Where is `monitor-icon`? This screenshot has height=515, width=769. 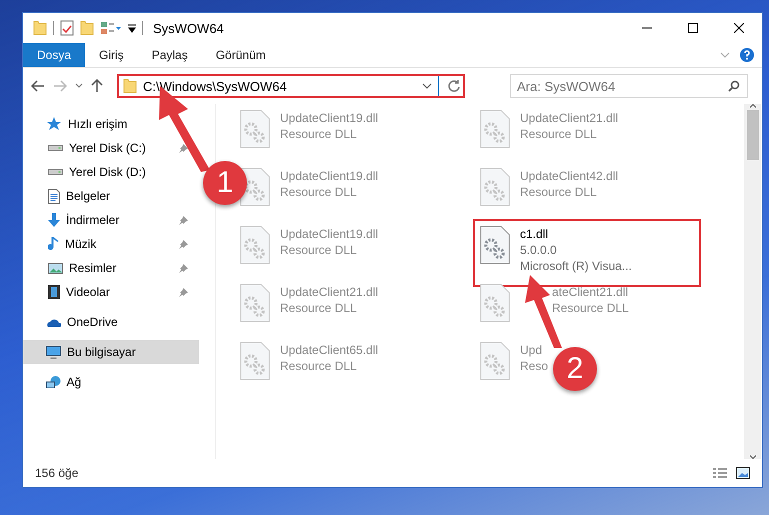 monitor-icon is located at coordinates (53, 352).